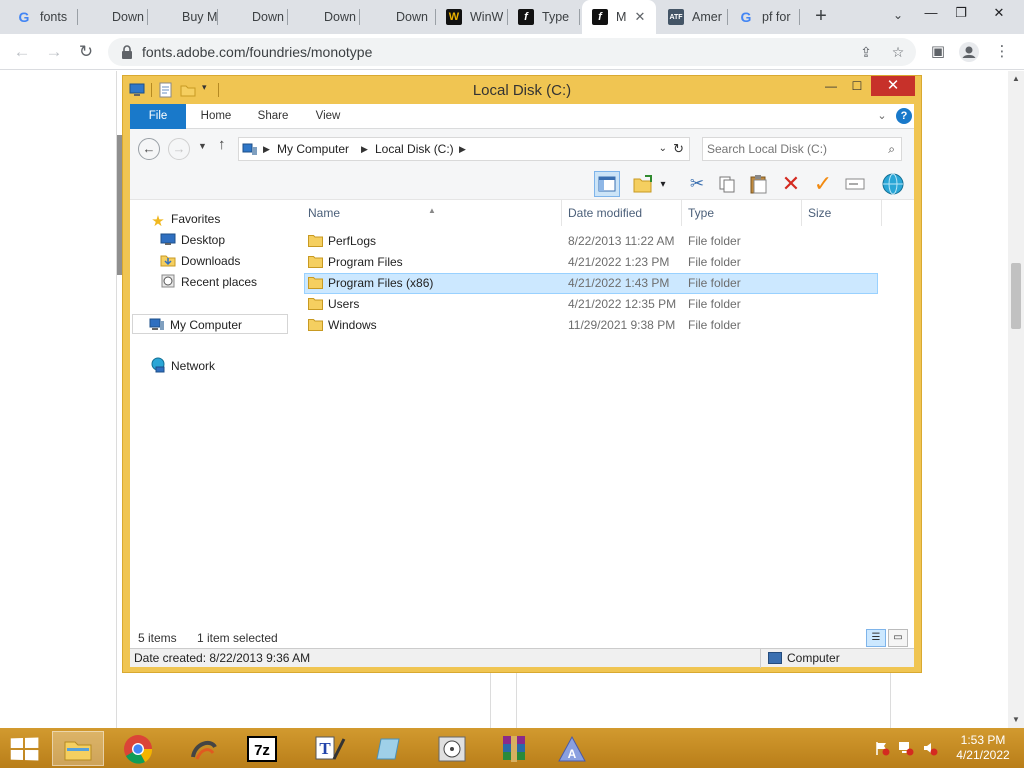  Describe the element at coordinates (591, 241) in the screenshot. I see `table-row: PerfLogs 8/22/2013 11:22 AM File folder` at that location.